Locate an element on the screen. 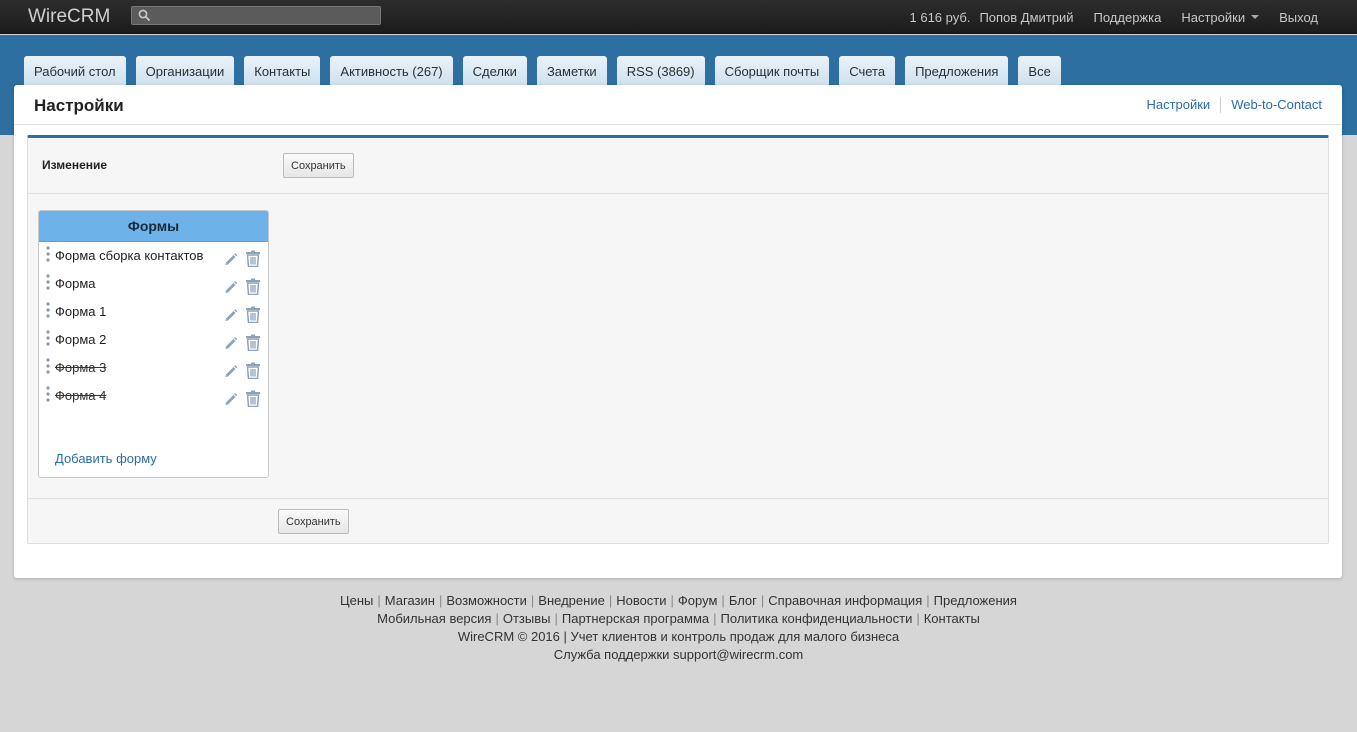 This screenshot has width=1357, height=732. web-to-contact-link: Web-to-Contact is located at coordinates (1276, 105).